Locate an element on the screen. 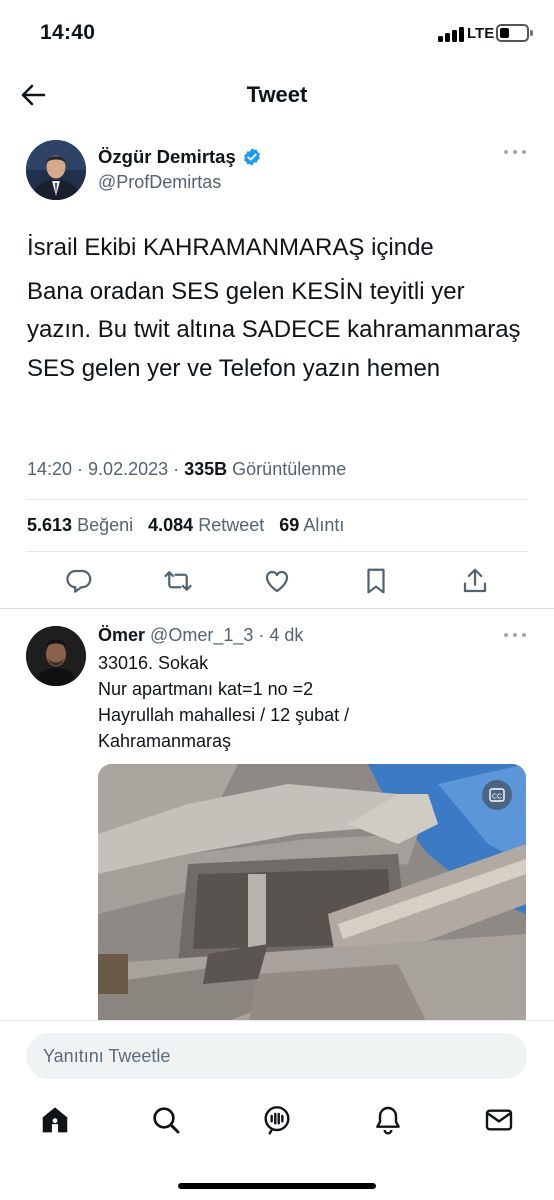  tweet-time: 14:20 is located at coordinates (50, 469).